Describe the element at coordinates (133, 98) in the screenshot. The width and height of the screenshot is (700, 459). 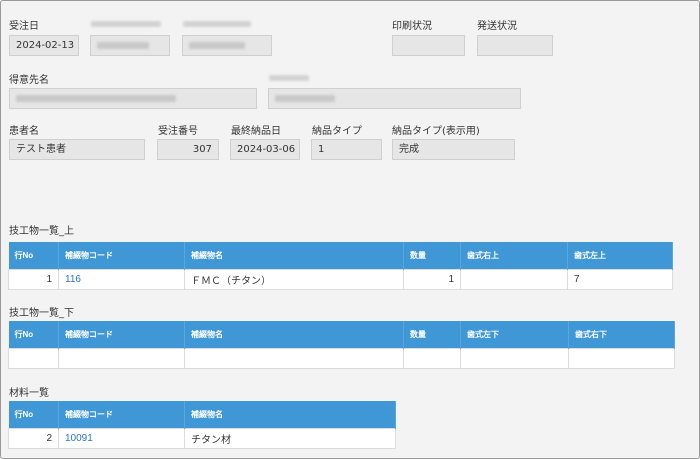
I see `customer-name-redaction` at that location.